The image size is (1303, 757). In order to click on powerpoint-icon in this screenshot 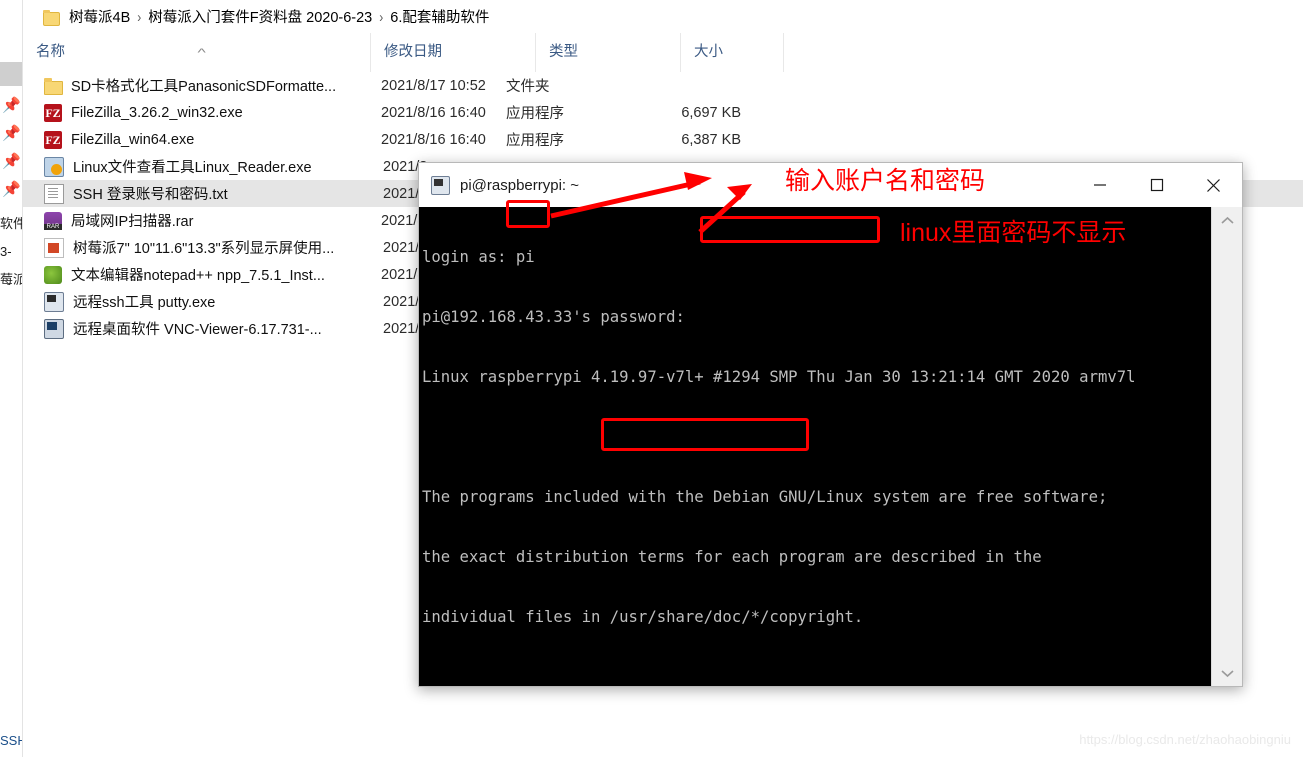, I will do `click(54, 247)`.